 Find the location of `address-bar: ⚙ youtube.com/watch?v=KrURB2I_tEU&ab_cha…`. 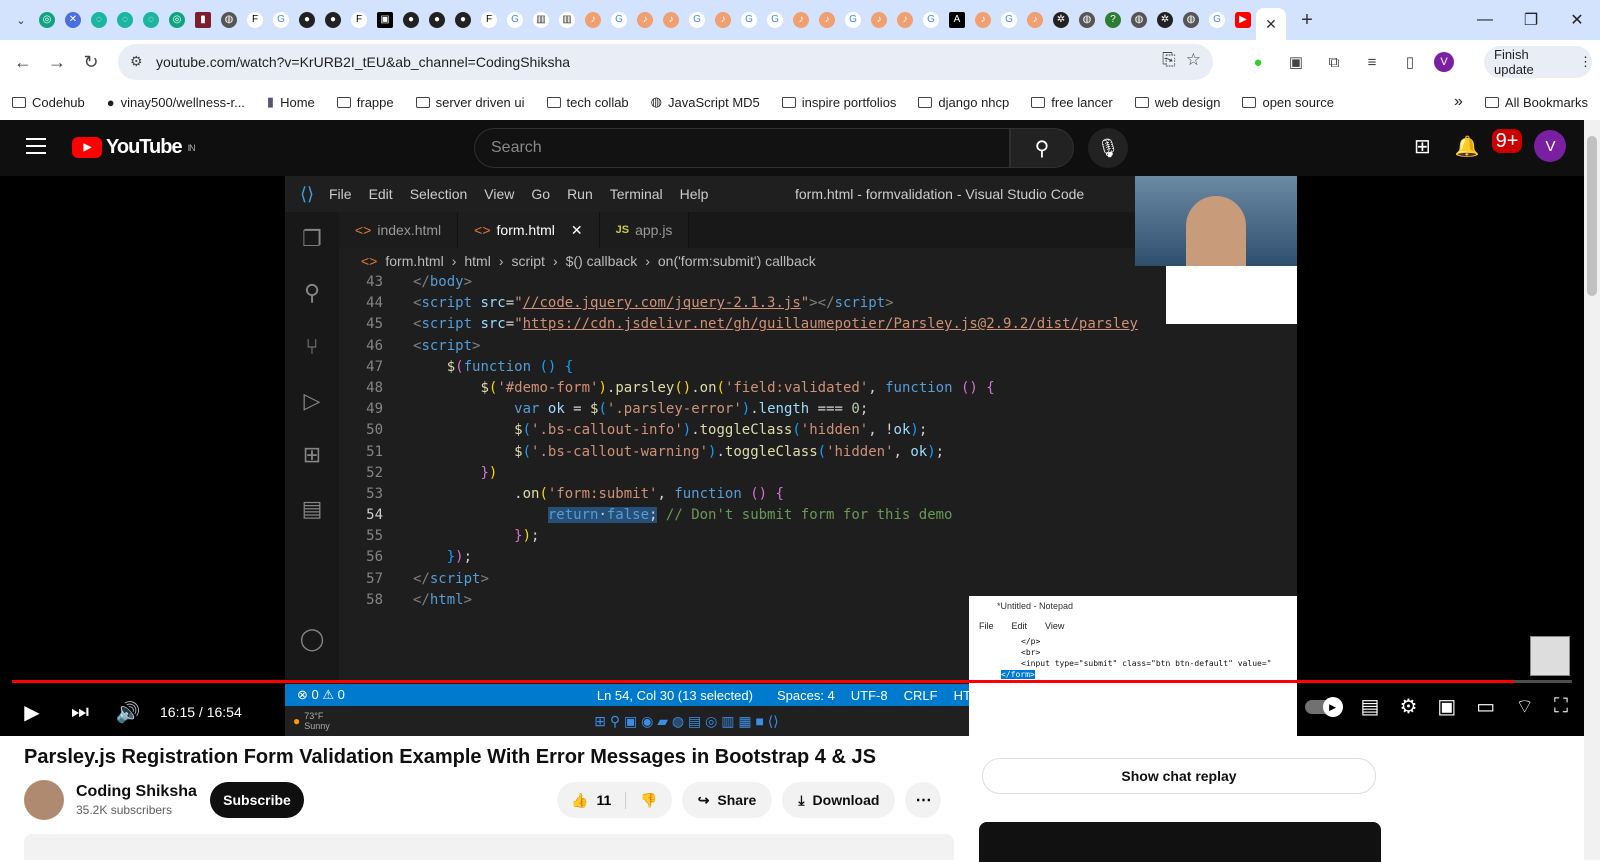

address-bar: ⚙ youtube.com/watch?v=KrURB2I_tEU&ab_cha… is located at coordinates (665, 62).